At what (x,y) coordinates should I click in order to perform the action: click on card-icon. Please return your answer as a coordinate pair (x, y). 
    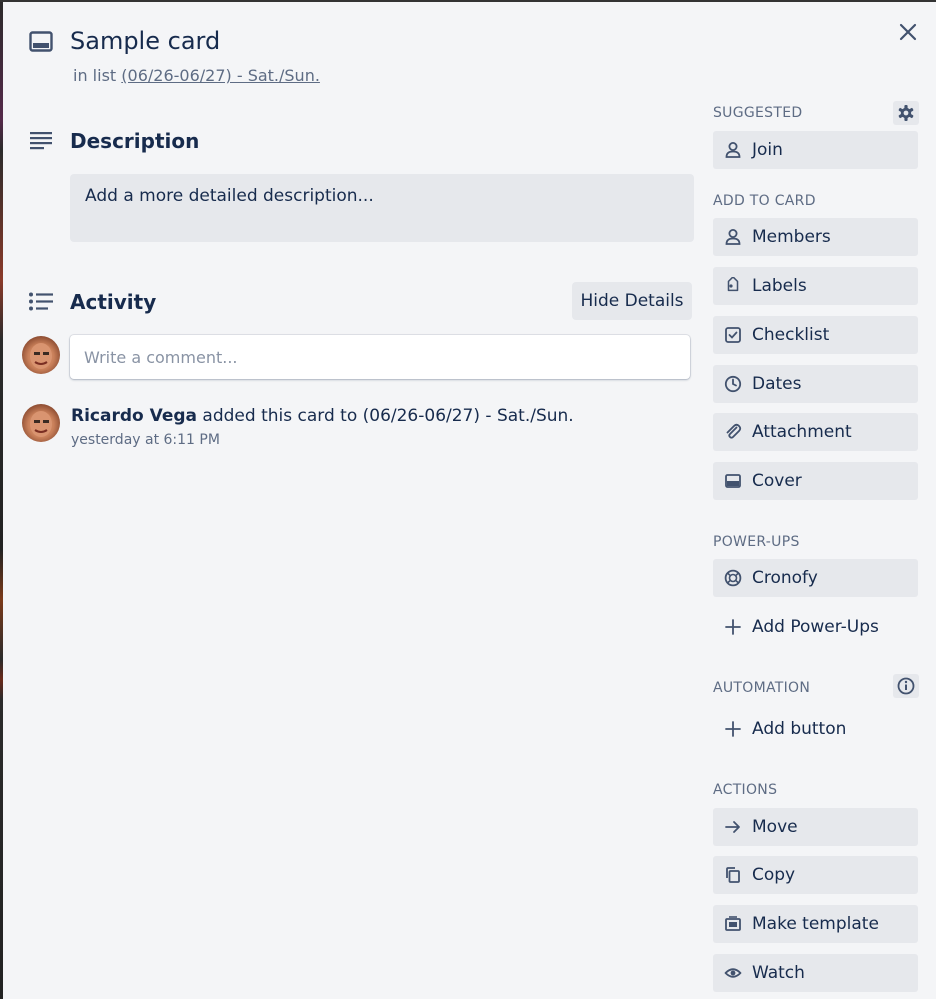
    Looking at the image, I should click on (41, 41).